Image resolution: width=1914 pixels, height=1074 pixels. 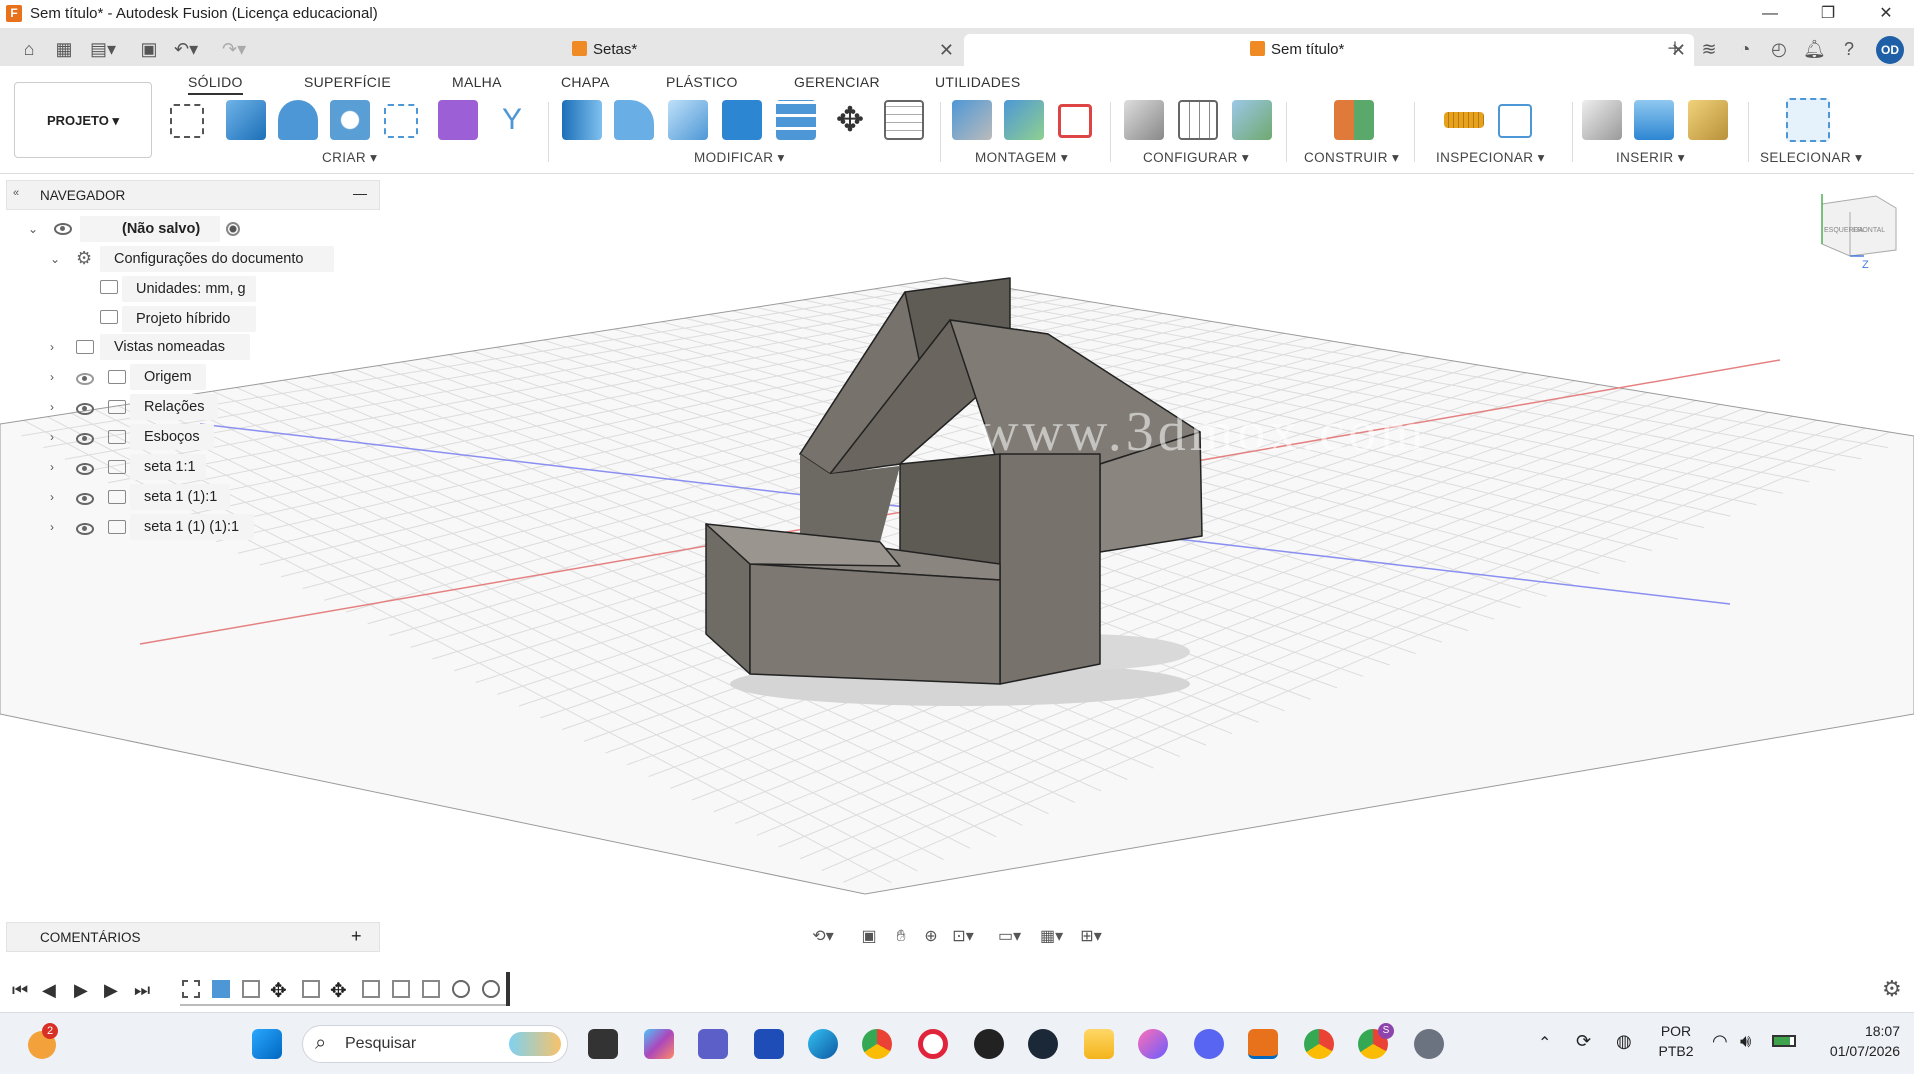 What do you see at coordinates (168, 467) in the screenshot?
I see `nav-item-seta-1: seta 1:1` at bounding box center [168, 467].